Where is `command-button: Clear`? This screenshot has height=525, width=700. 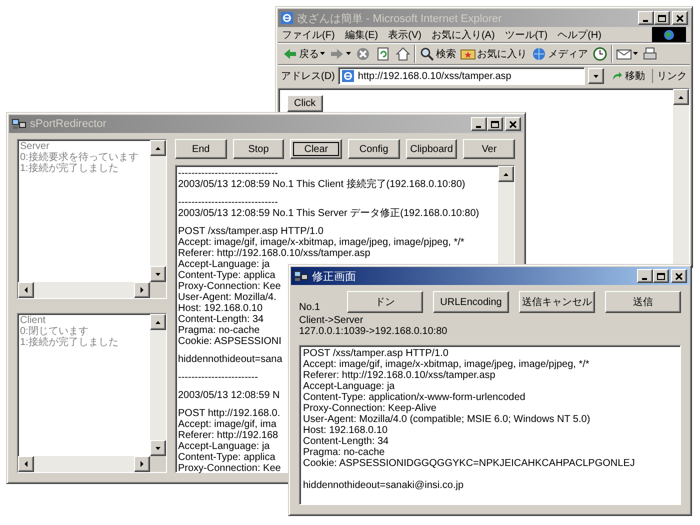
command-button: Clear is located at coordinates (316, 149).